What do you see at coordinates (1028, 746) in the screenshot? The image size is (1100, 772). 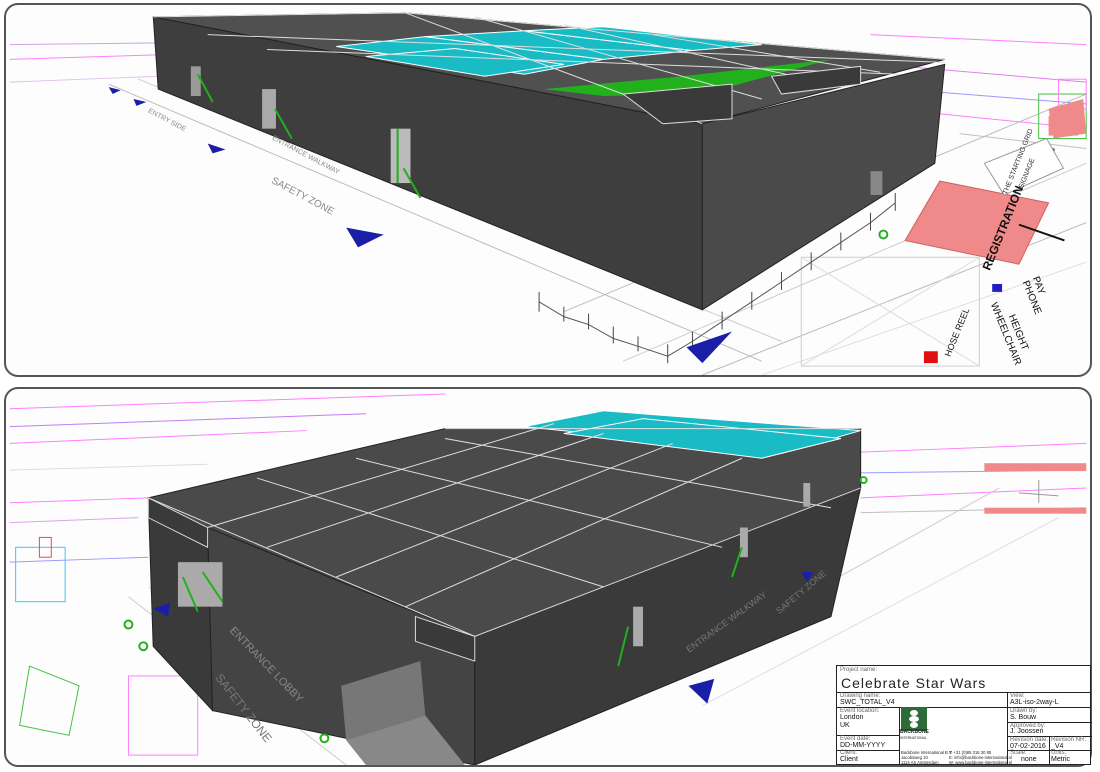 I see `revision-date-value: 07-02-2016` at bounding box center [1028, 746].